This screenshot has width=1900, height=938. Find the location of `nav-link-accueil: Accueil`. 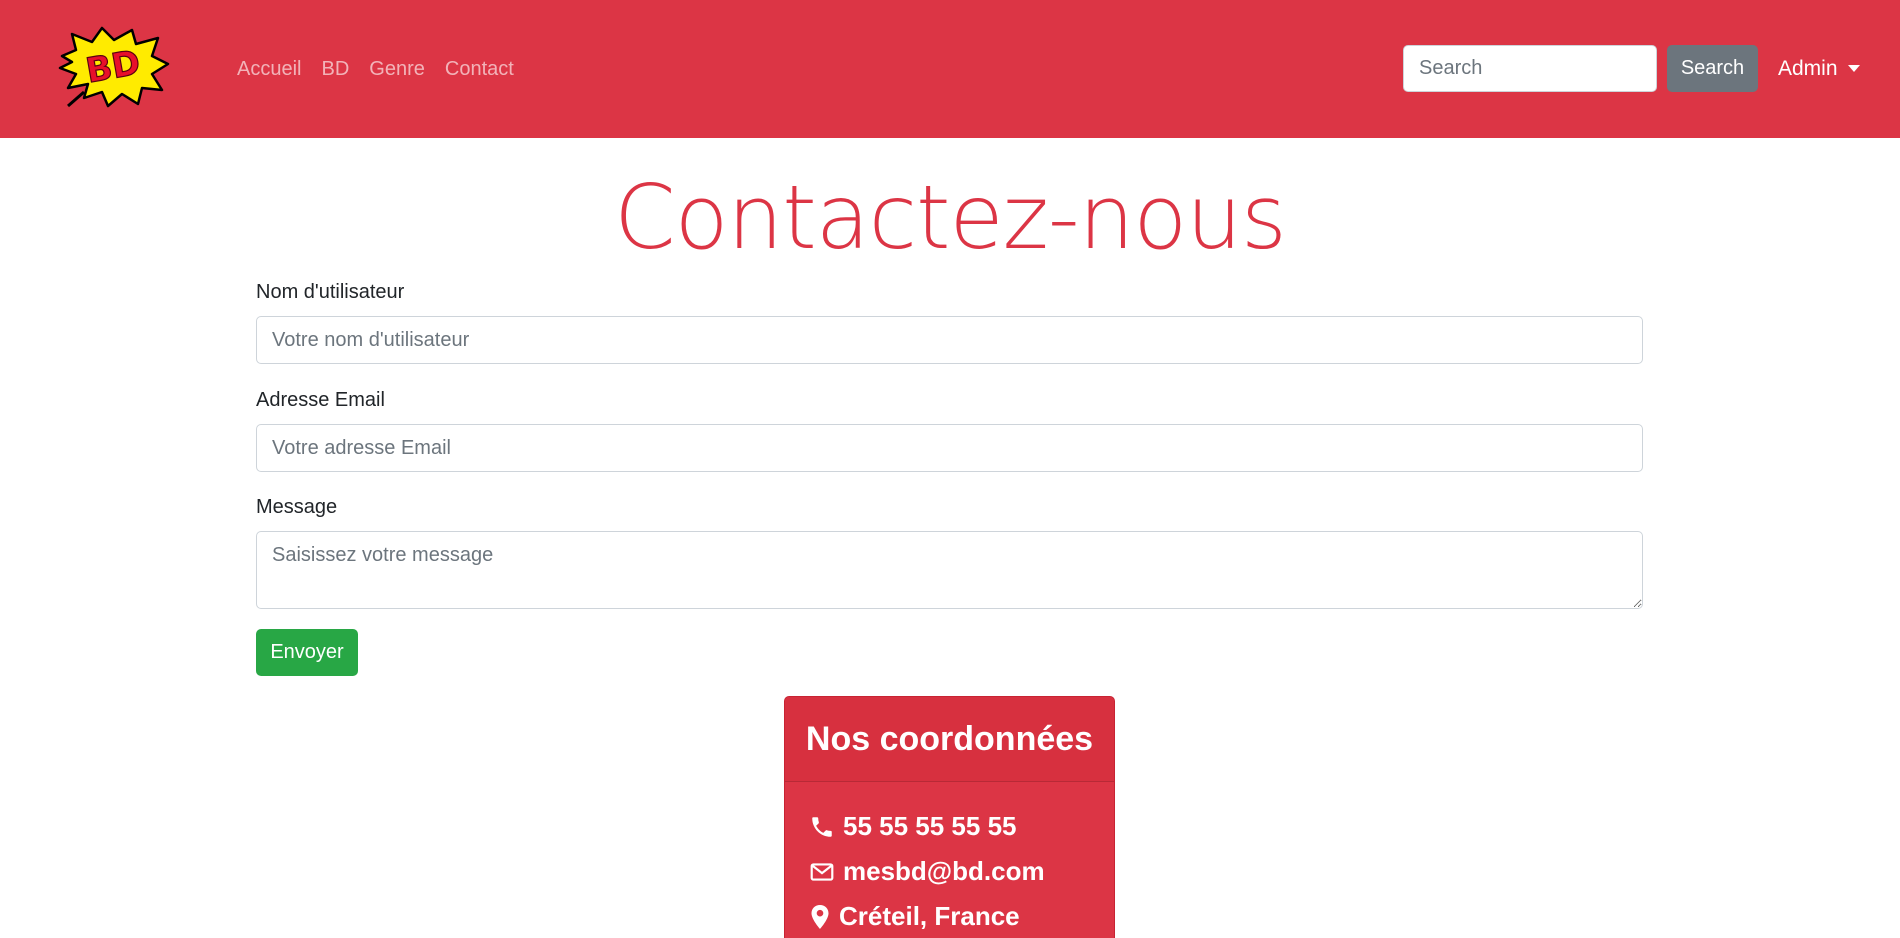

nav-link-accueil: Accueil is located at coordinates (269, 69).